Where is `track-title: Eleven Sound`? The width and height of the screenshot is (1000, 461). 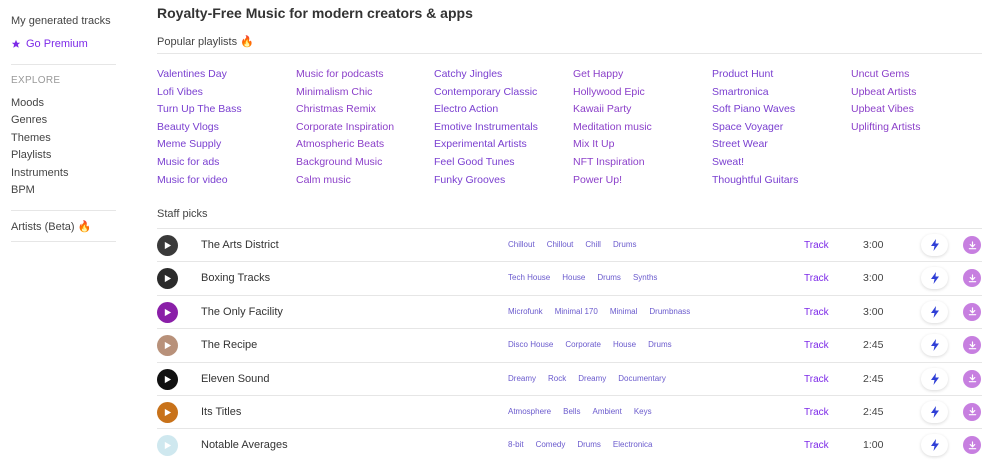
track-title: Eleven Sound is located at coordinates (235, 379).